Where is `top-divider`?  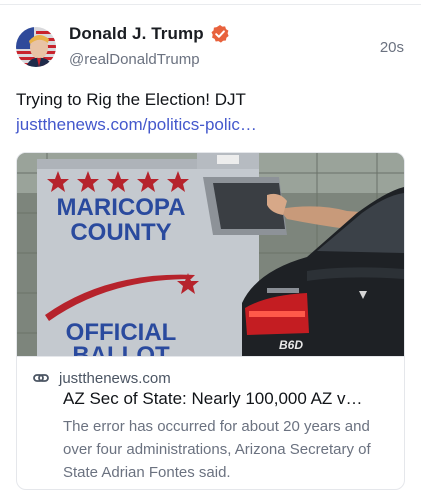
top-divider is located at coordinates (210, 4).